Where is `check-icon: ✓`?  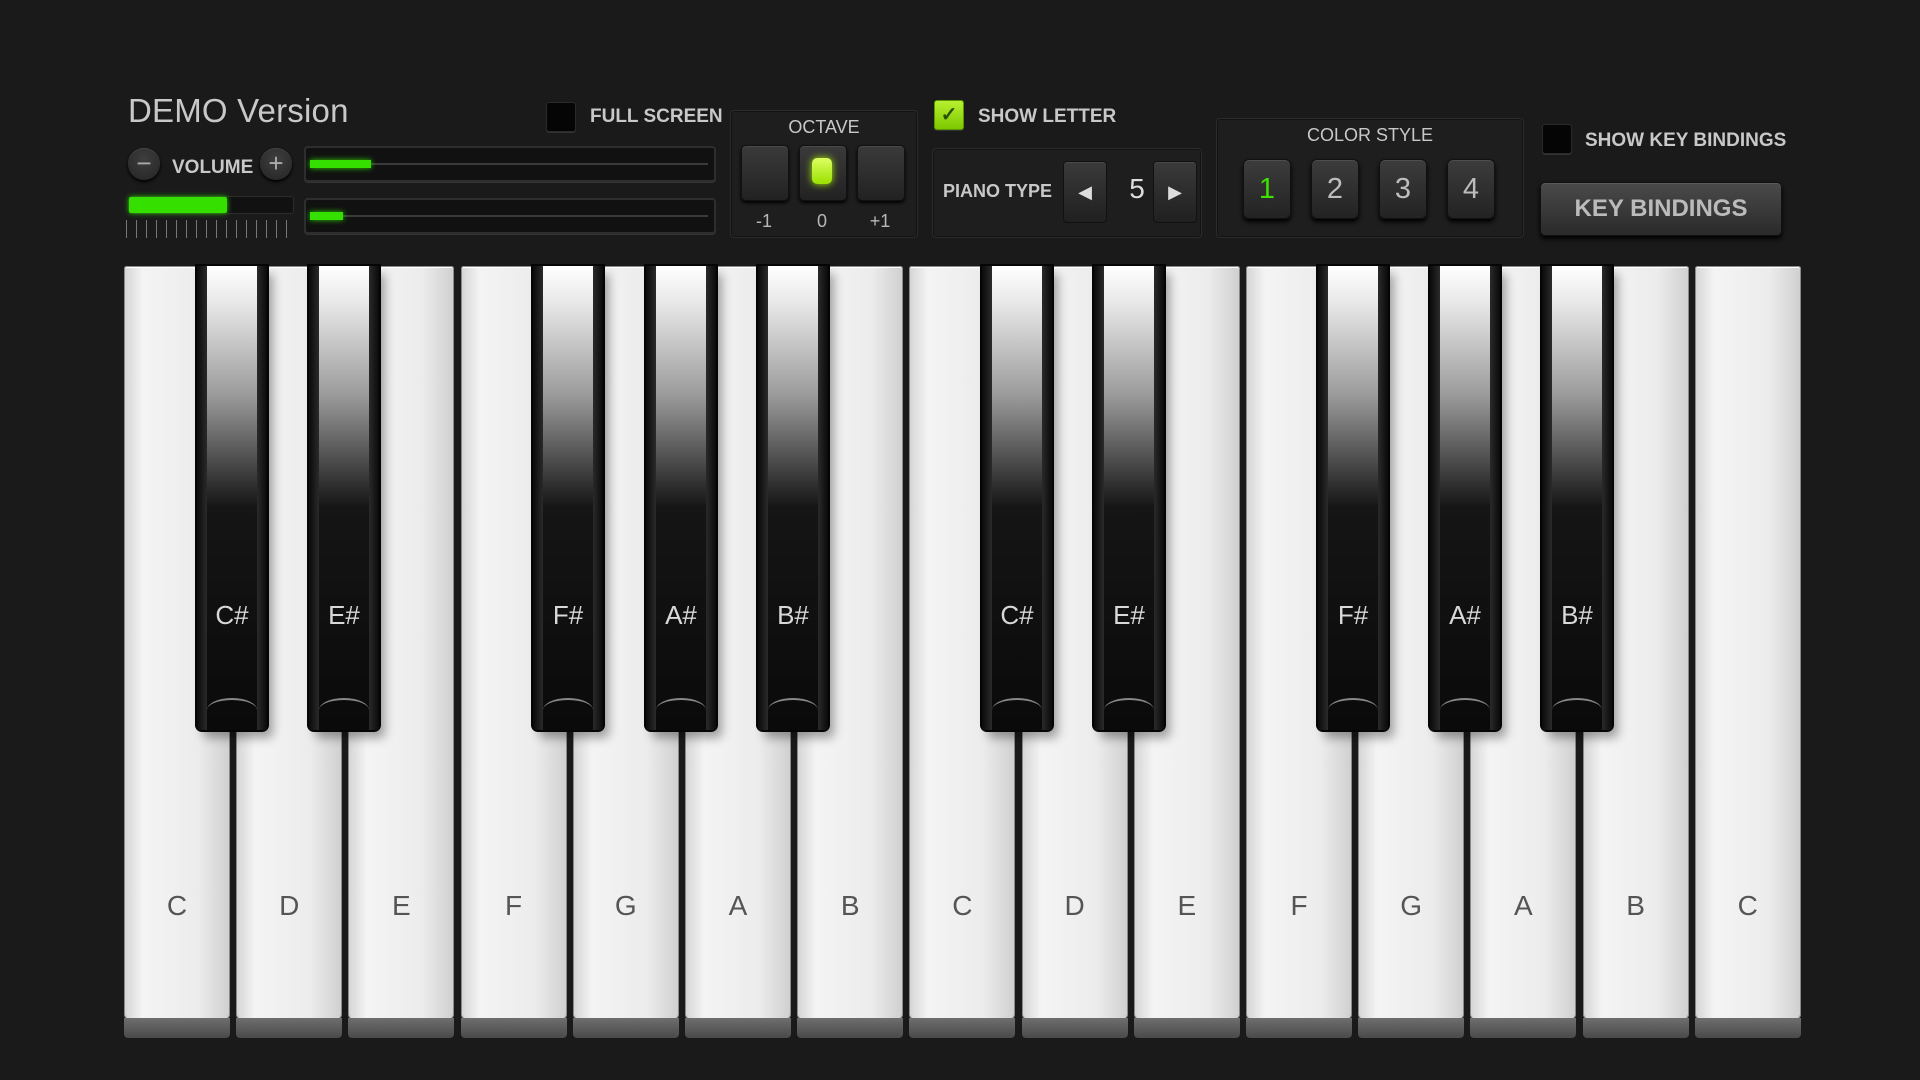 check-icon: ✓ is located at coordinates (949, 115).